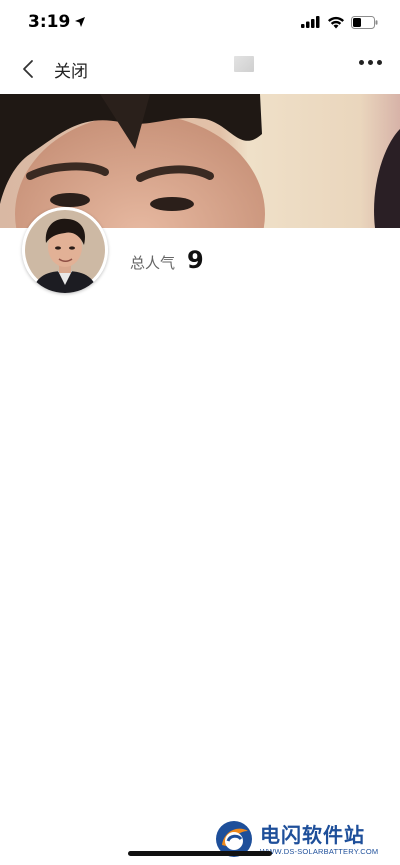 Image resolution: width=400 pixels, height=865 pixels. I want to click on watermark-url: WWW.DS-SOLARBATTERY.COM, so click(319, 851).